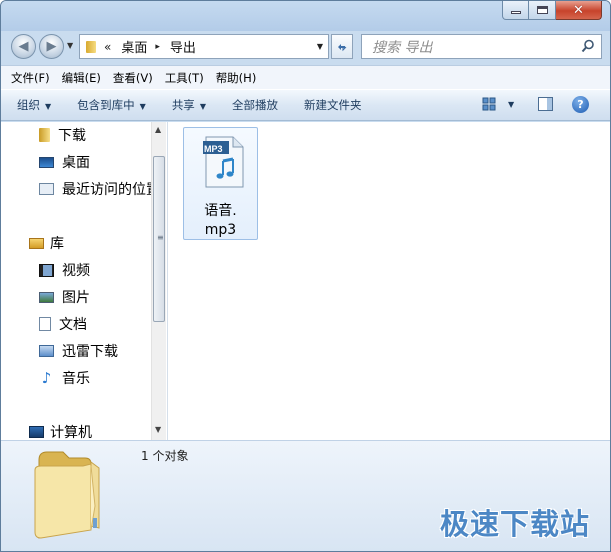 This screenshot has height=552, width=611. Describe the element at coordinates (45, 324) in the screenshot. I see `document-icon` at that location.